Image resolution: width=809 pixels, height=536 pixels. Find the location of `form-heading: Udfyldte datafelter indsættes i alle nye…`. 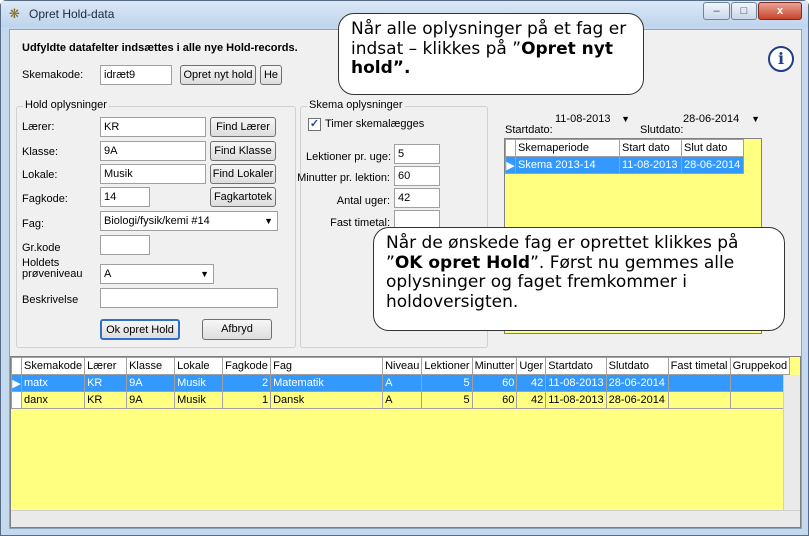

form-heading: Udfyldte datafelter indsættes i alle nye… is located at coordinates (160, 48).